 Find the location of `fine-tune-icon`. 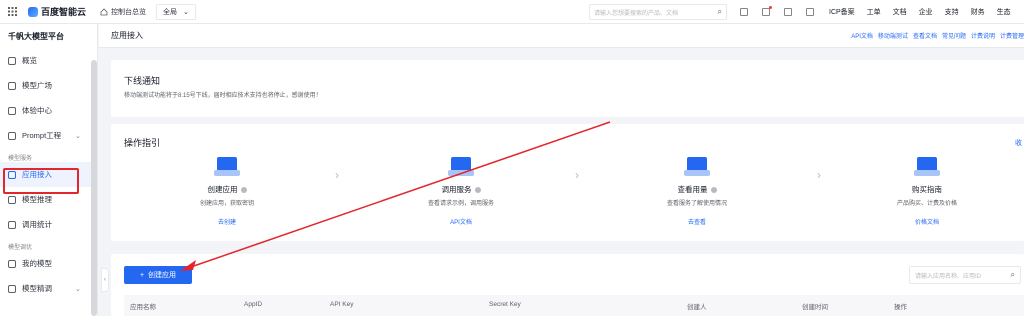

fine-tune-icon is located at coordinates (12, 288).